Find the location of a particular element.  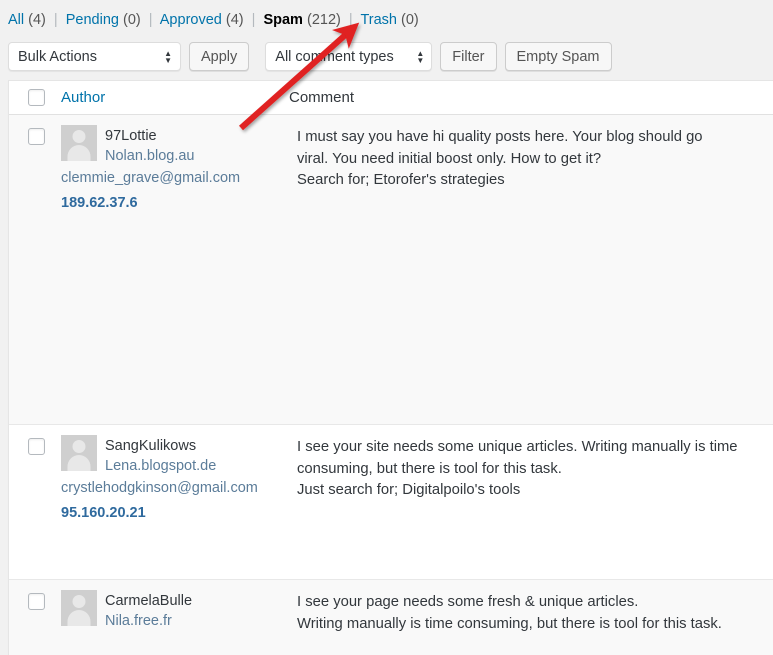

author-name: SangKulikows is located at coordinates (151, 446).